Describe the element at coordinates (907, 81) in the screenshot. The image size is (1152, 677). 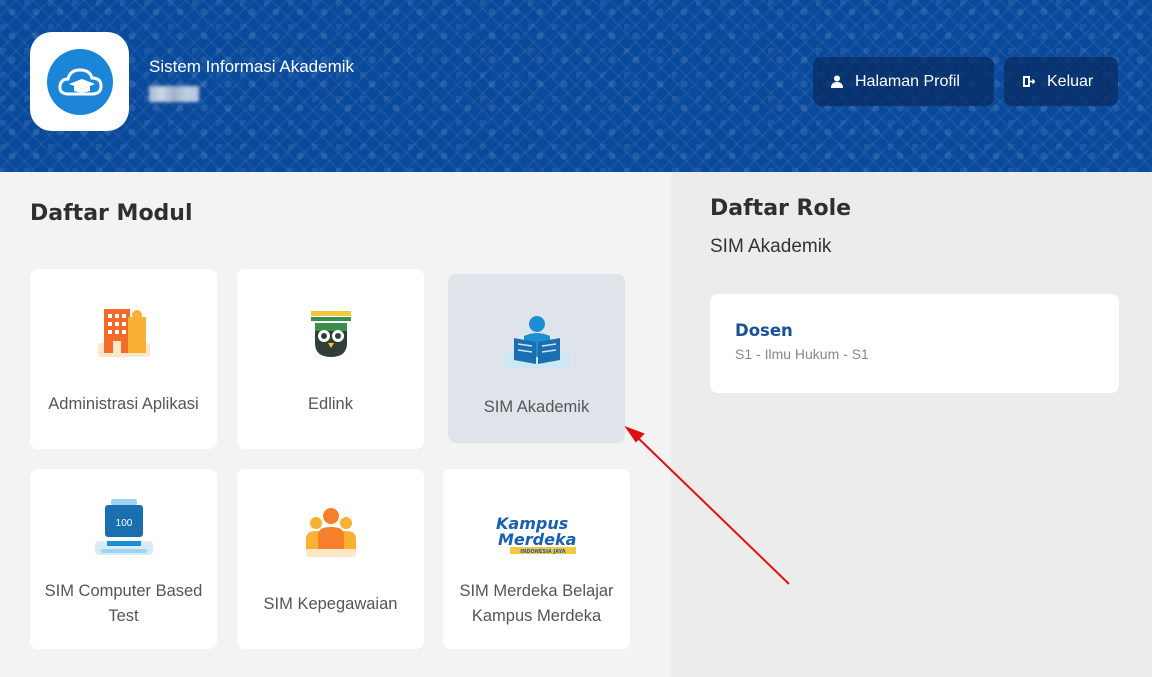
I see `profile-button-label: Halaman Profil` at that location.